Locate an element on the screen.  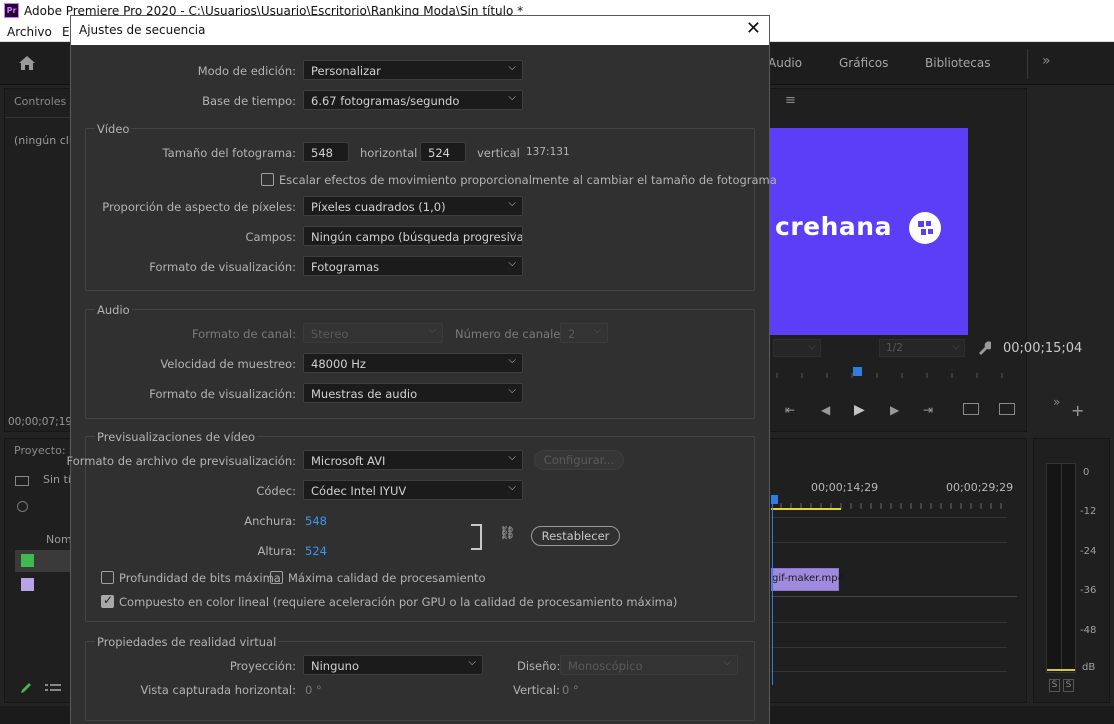
formato-canal-select: Stereo ⌵ is located at coordinates (373, 333).